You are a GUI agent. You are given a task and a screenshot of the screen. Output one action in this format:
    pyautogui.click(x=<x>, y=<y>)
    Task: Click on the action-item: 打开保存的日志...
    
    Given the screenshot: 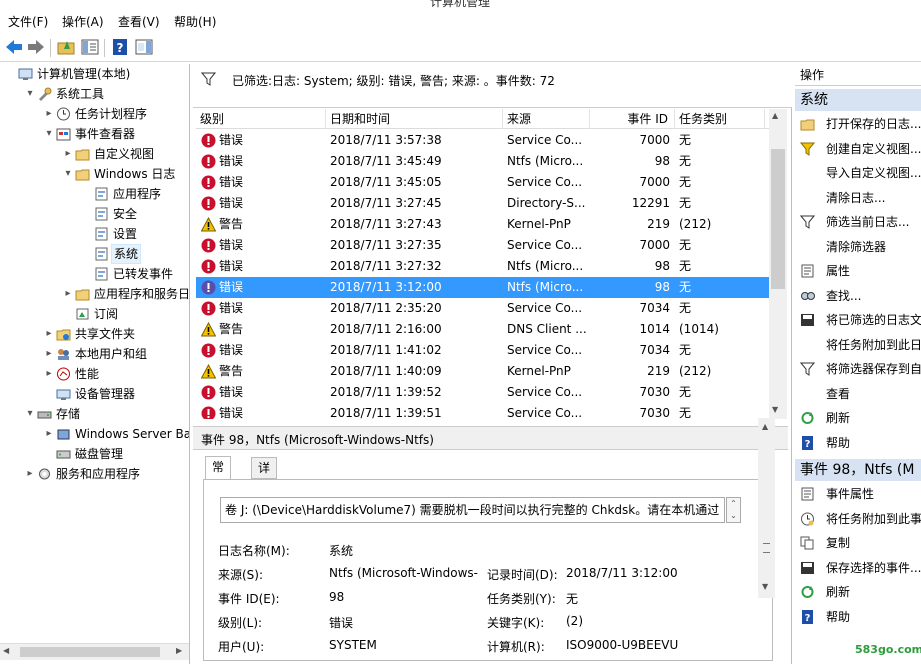 What is the action you would take?
    pyautogui.click(x=858, y=124)
    